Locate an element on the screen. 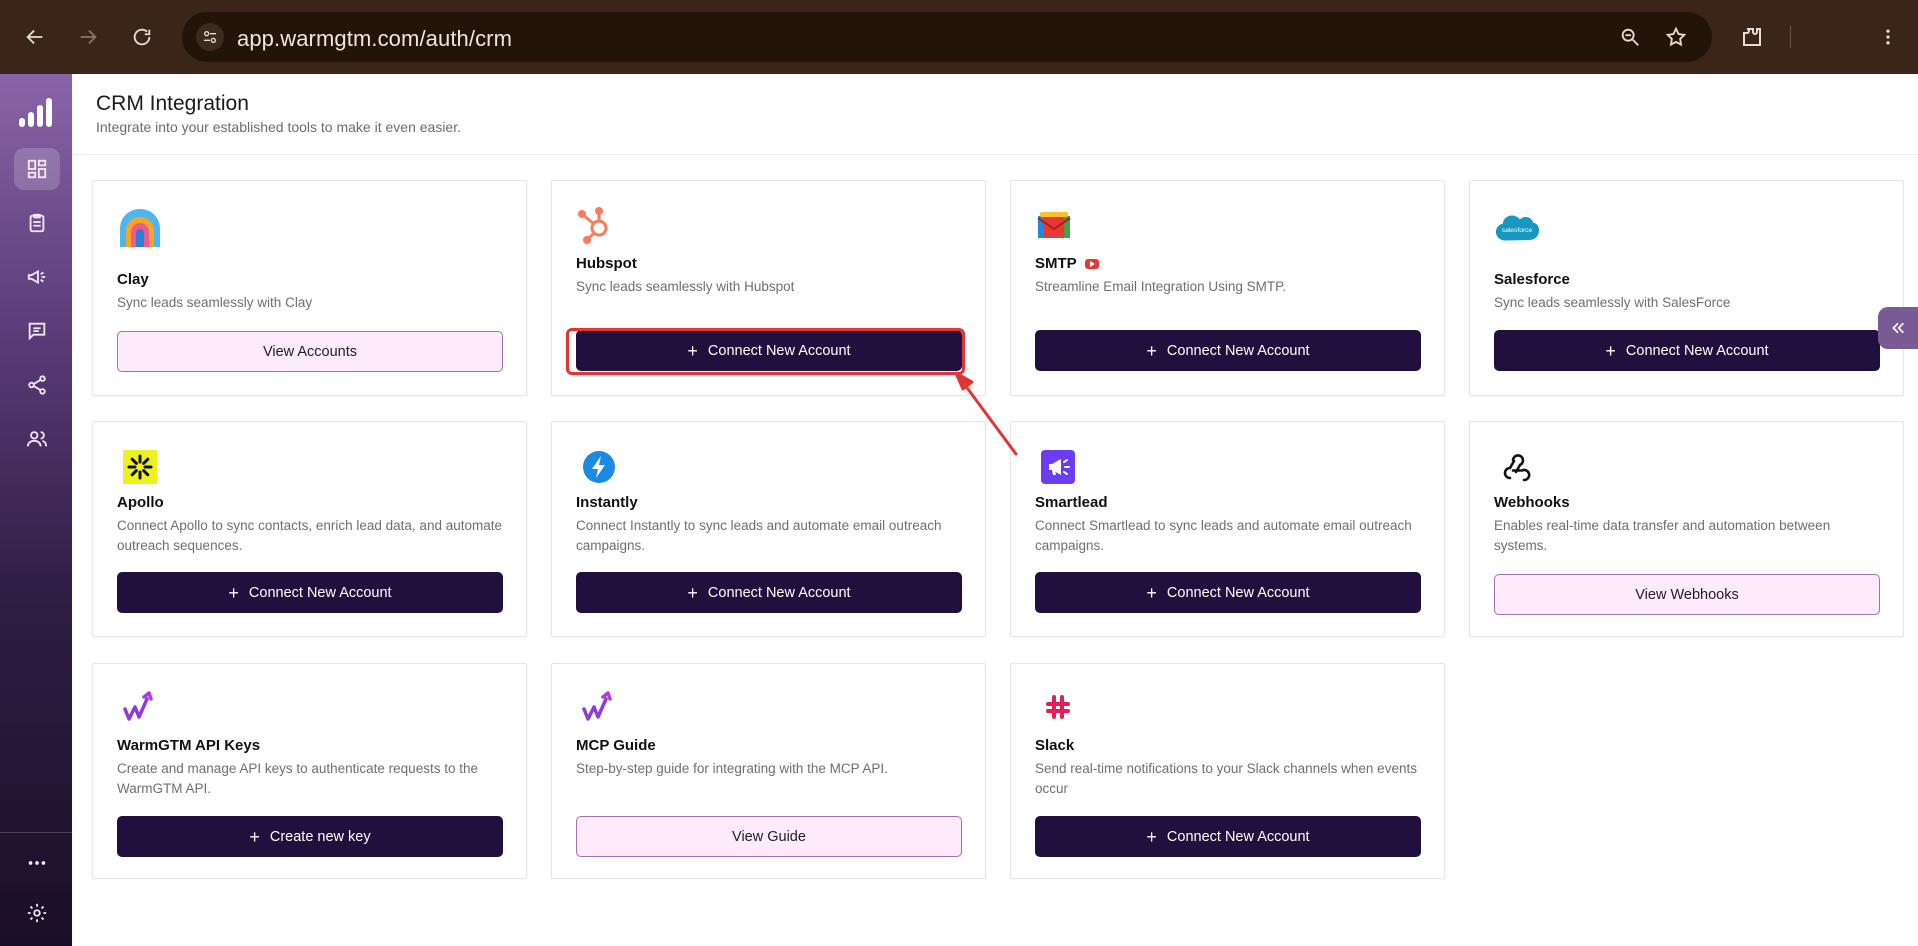 The width and height of the screenshot is (1918, 946). card-title: Hubspot is located at coordinates (606, 263).